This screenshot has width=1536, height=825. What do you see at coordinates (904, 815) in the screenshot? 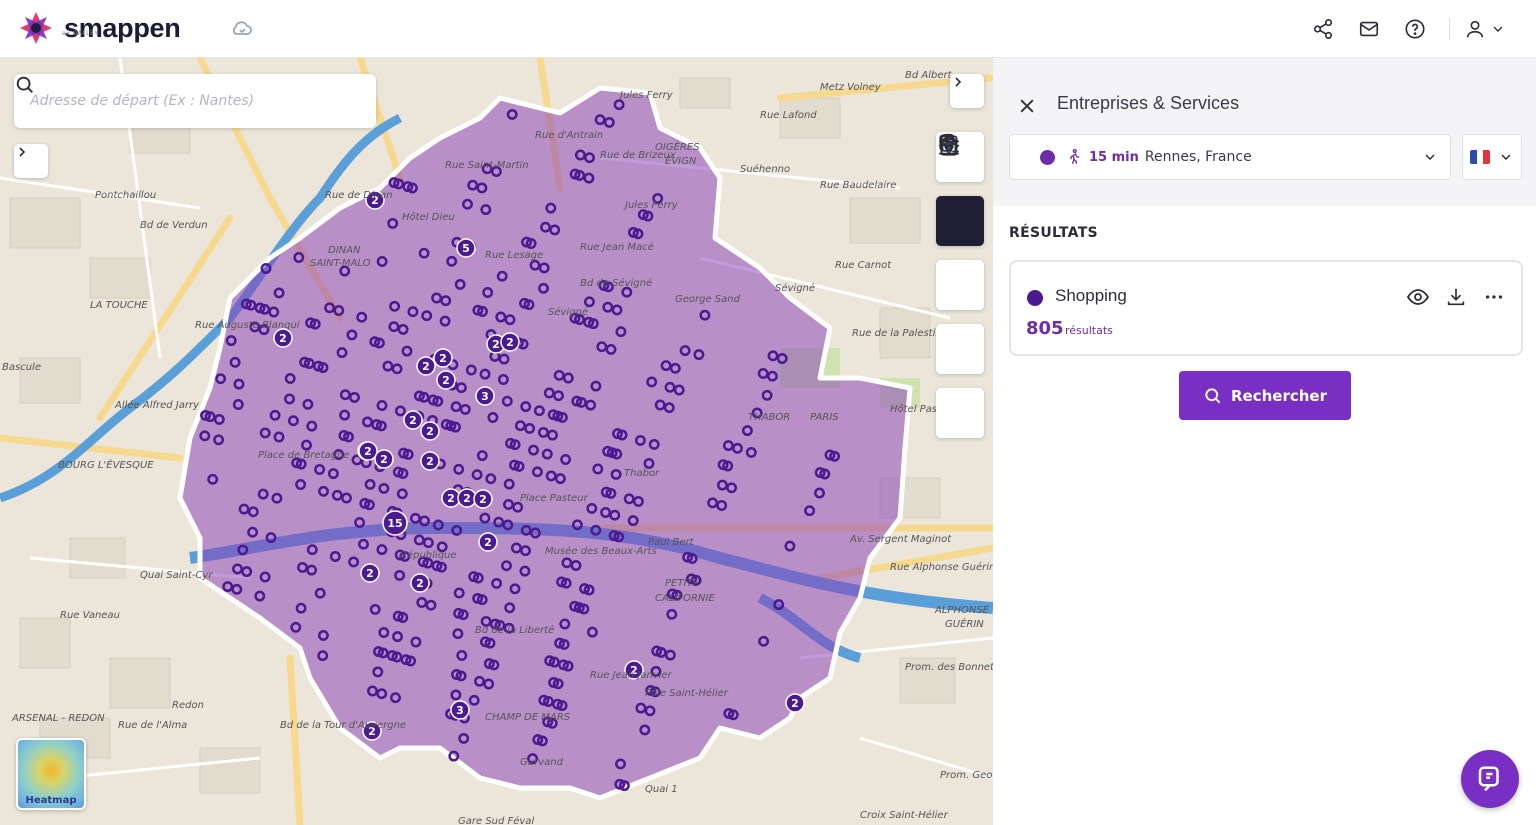
I see `map-label: Croix Saint-Hélier` at bounding box center [904, 815].